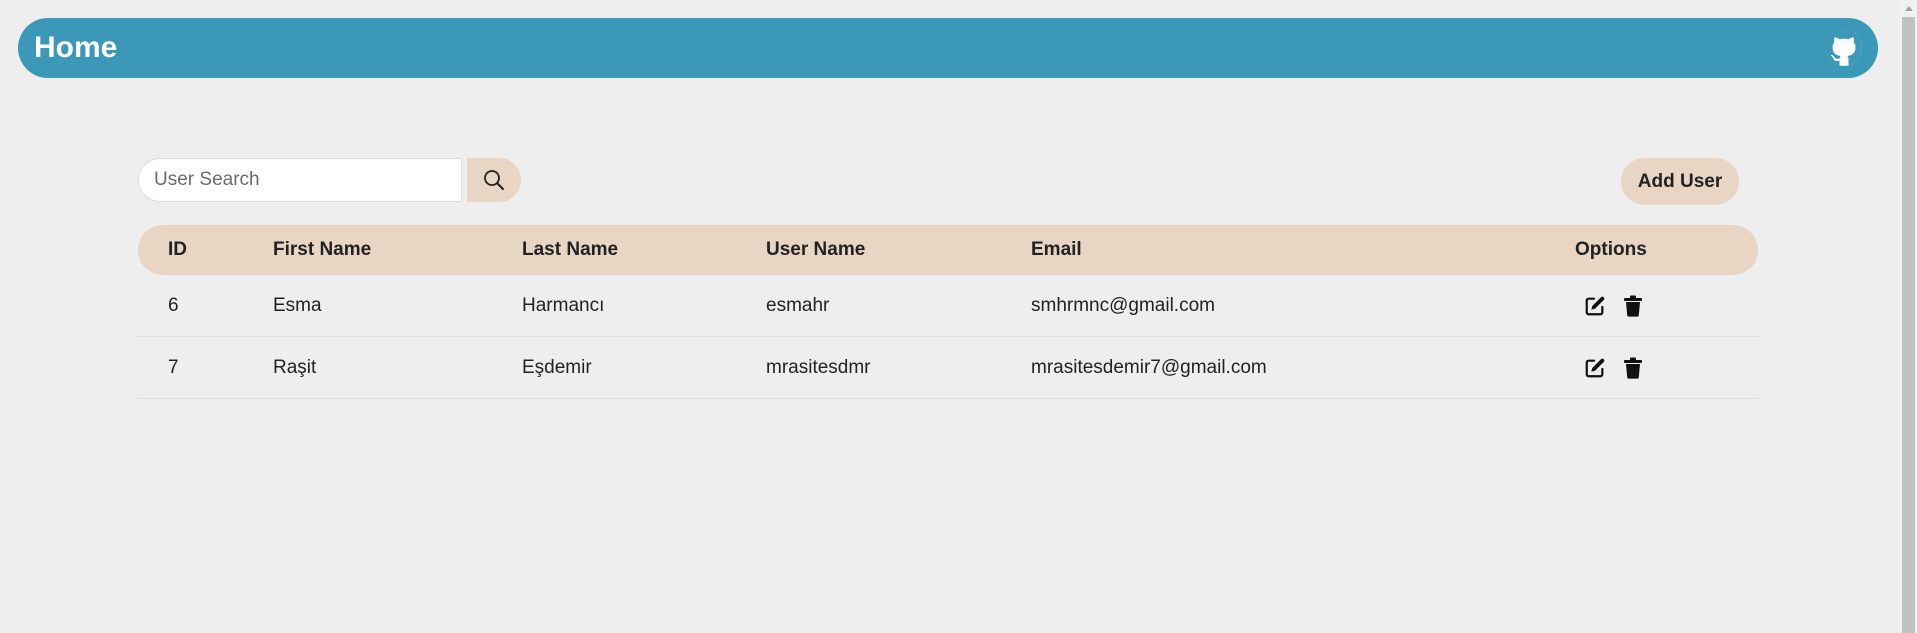  Describe the element at coordinates (818, 367) in the screenshot. I see `cell-user-name: mrasitesdmr` at that location.